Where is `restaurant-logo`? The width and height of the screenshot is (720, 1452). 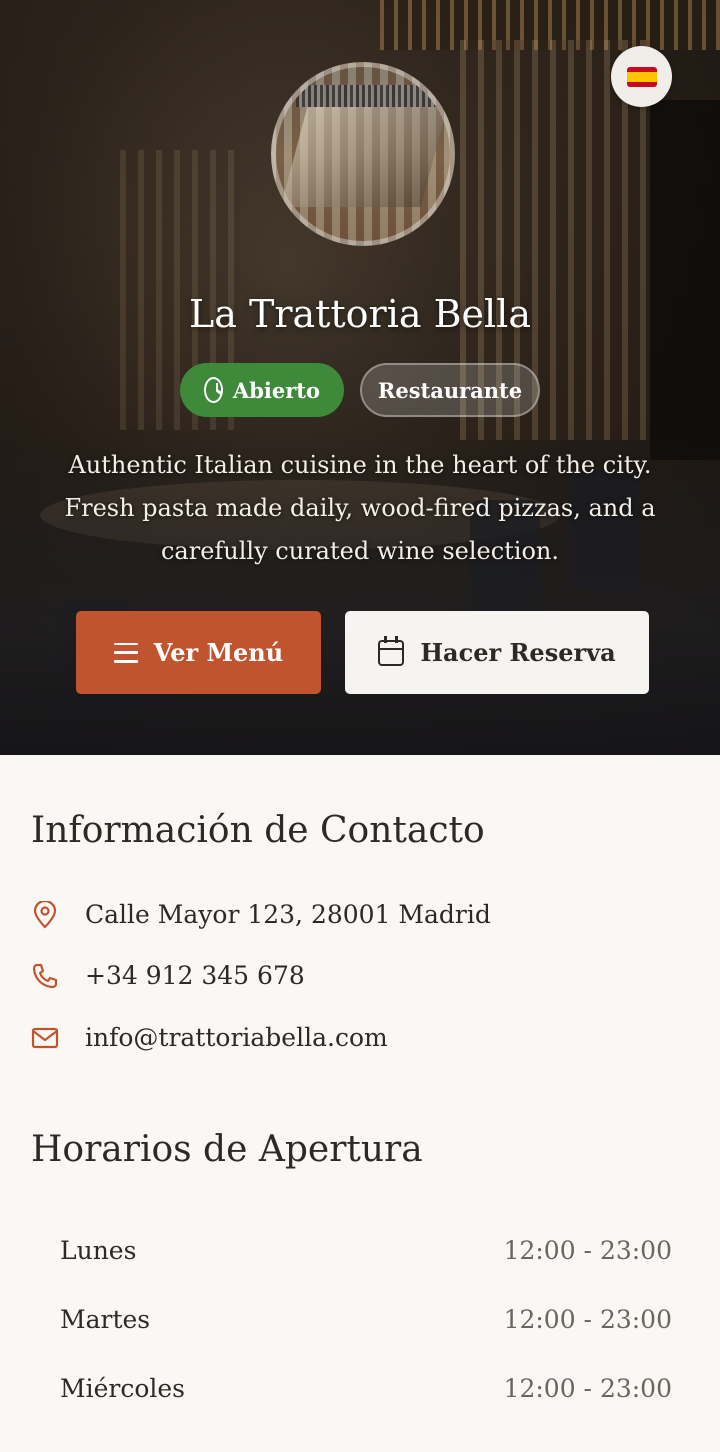
restaurant-logo is located at coordinates (363, 154).